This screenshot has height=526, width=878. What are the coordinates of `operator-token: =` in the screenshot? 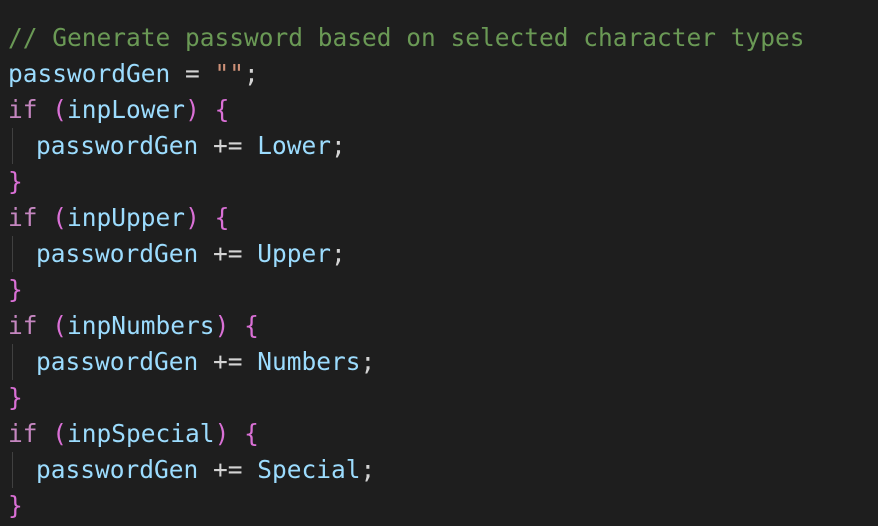 It's located at (192, 73).